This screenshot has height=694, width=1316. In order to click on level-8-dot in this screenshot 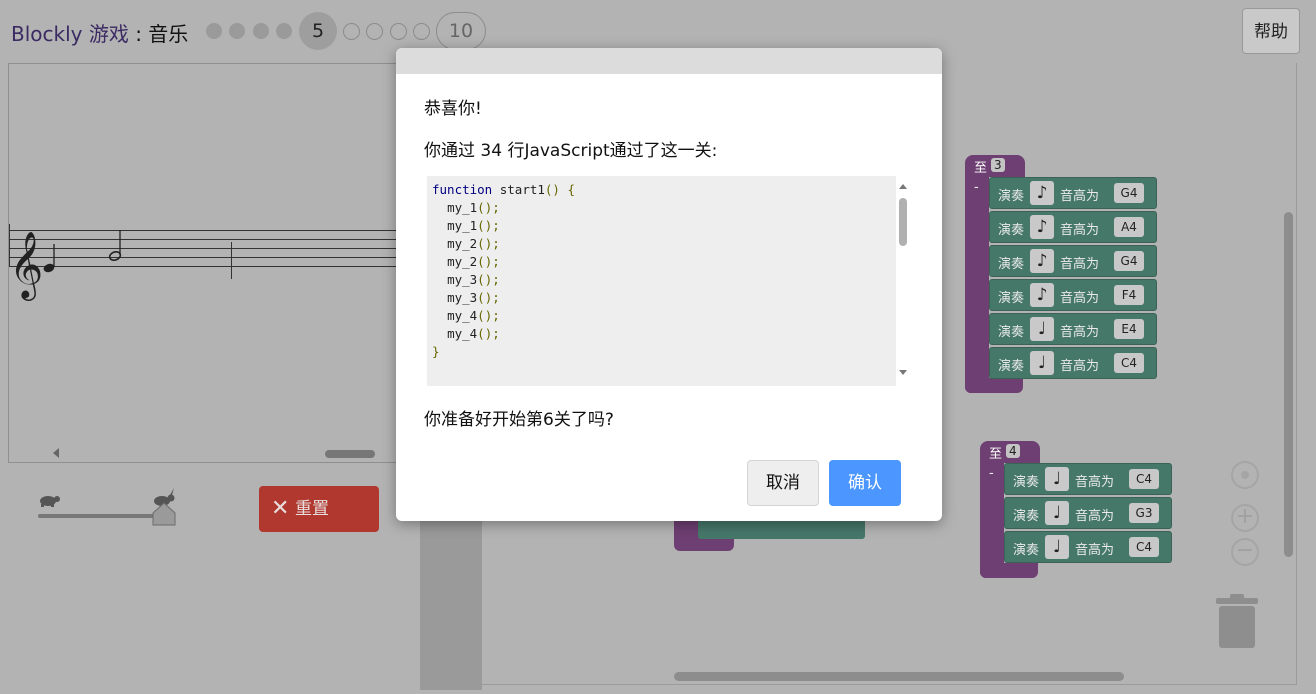, I will do `click(398, 31)`.